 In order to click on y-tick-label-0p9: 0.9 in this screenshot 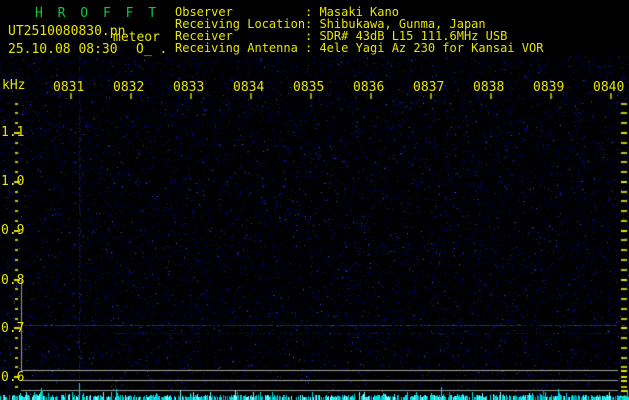, I will do `click(13, 230)`.